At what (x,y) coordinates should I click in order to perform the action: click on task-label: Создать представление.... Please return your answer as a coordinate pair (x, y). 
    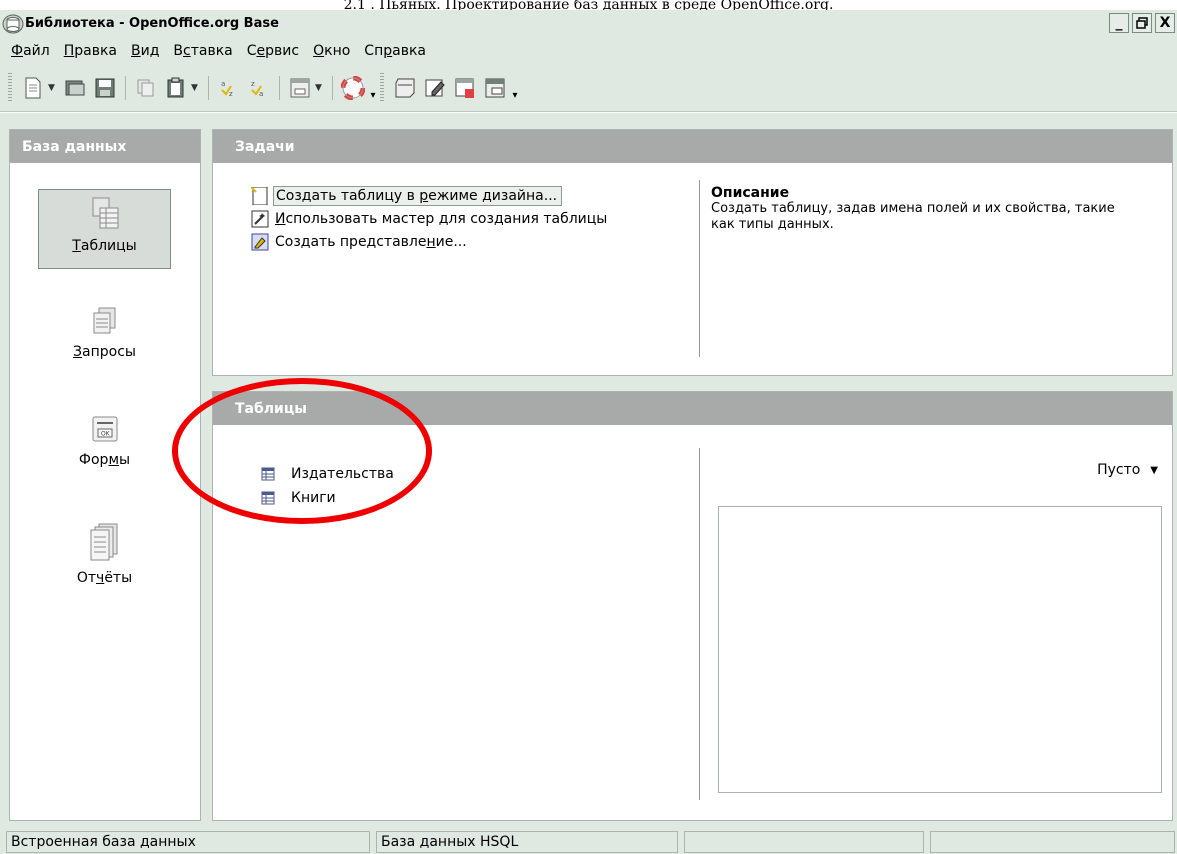
    Looking at the image, I should click on (371, 241).